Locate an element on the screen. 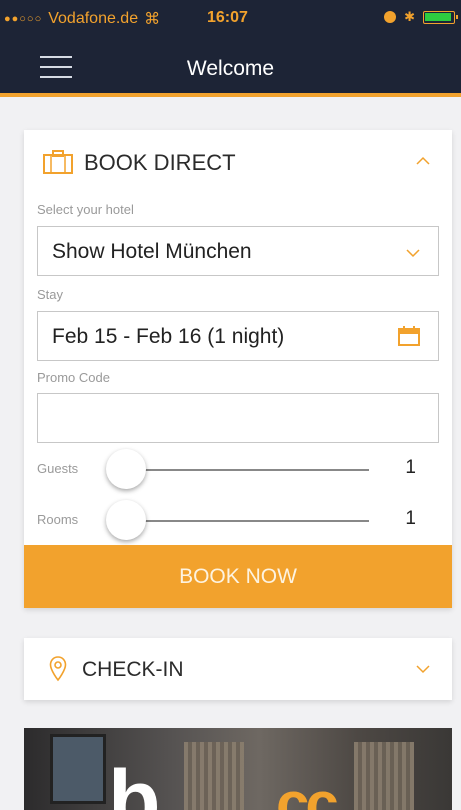 The width and height of the screenshot is (461, 810). hotel-select: Show Hotel München is located at coordinates (238, 251).